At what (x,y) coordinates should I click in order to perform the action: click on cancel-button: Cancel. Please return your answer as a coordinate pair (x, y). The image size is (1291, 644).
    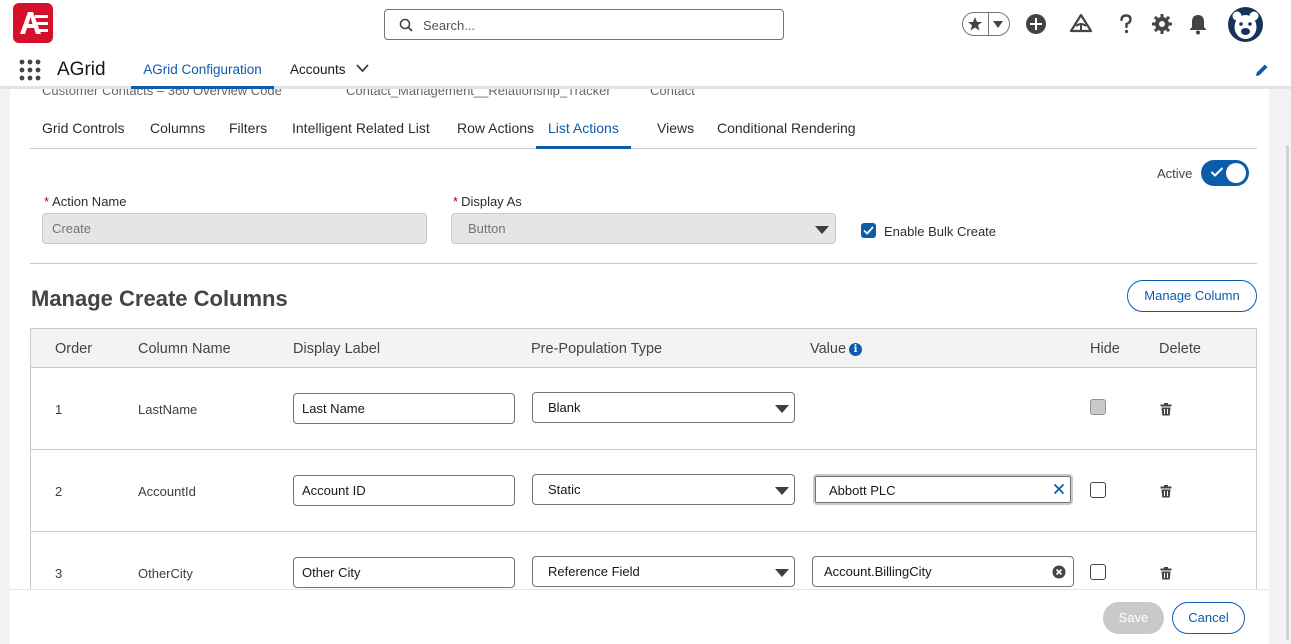
    Looking at the image, I should click on (1208, 618).